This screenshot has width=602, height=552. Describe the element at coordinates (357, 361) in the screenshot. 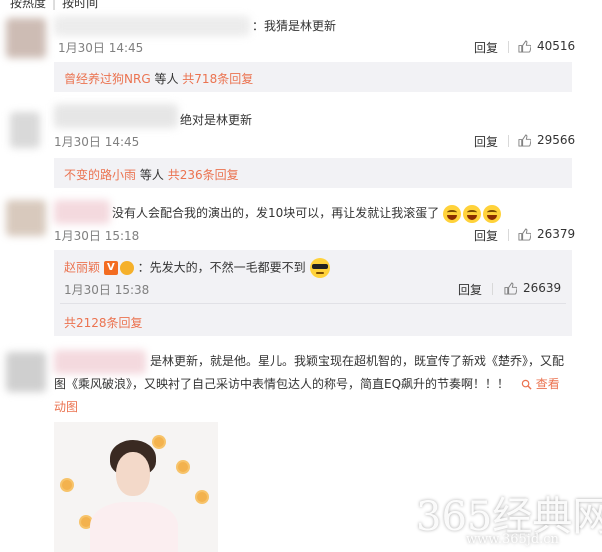

I see `comment-text-line-1: 是林更新，就是他。星儿。我颖宝现在超机智的，既宣传了新戏《楚乔》，又配` at that location.